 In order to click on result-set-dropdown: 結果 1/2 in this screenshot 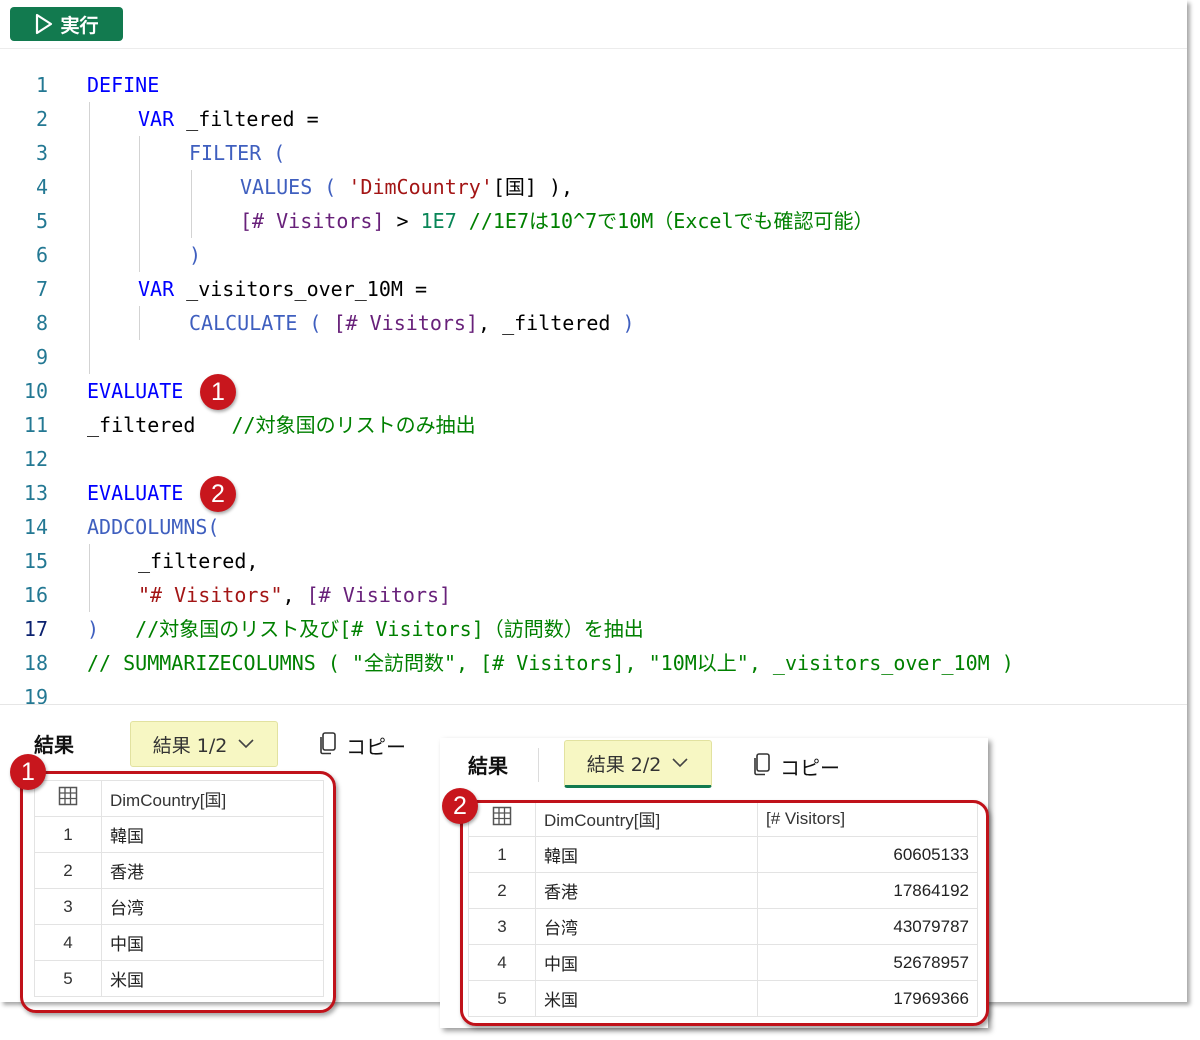, I will do `click(204, 744)`.